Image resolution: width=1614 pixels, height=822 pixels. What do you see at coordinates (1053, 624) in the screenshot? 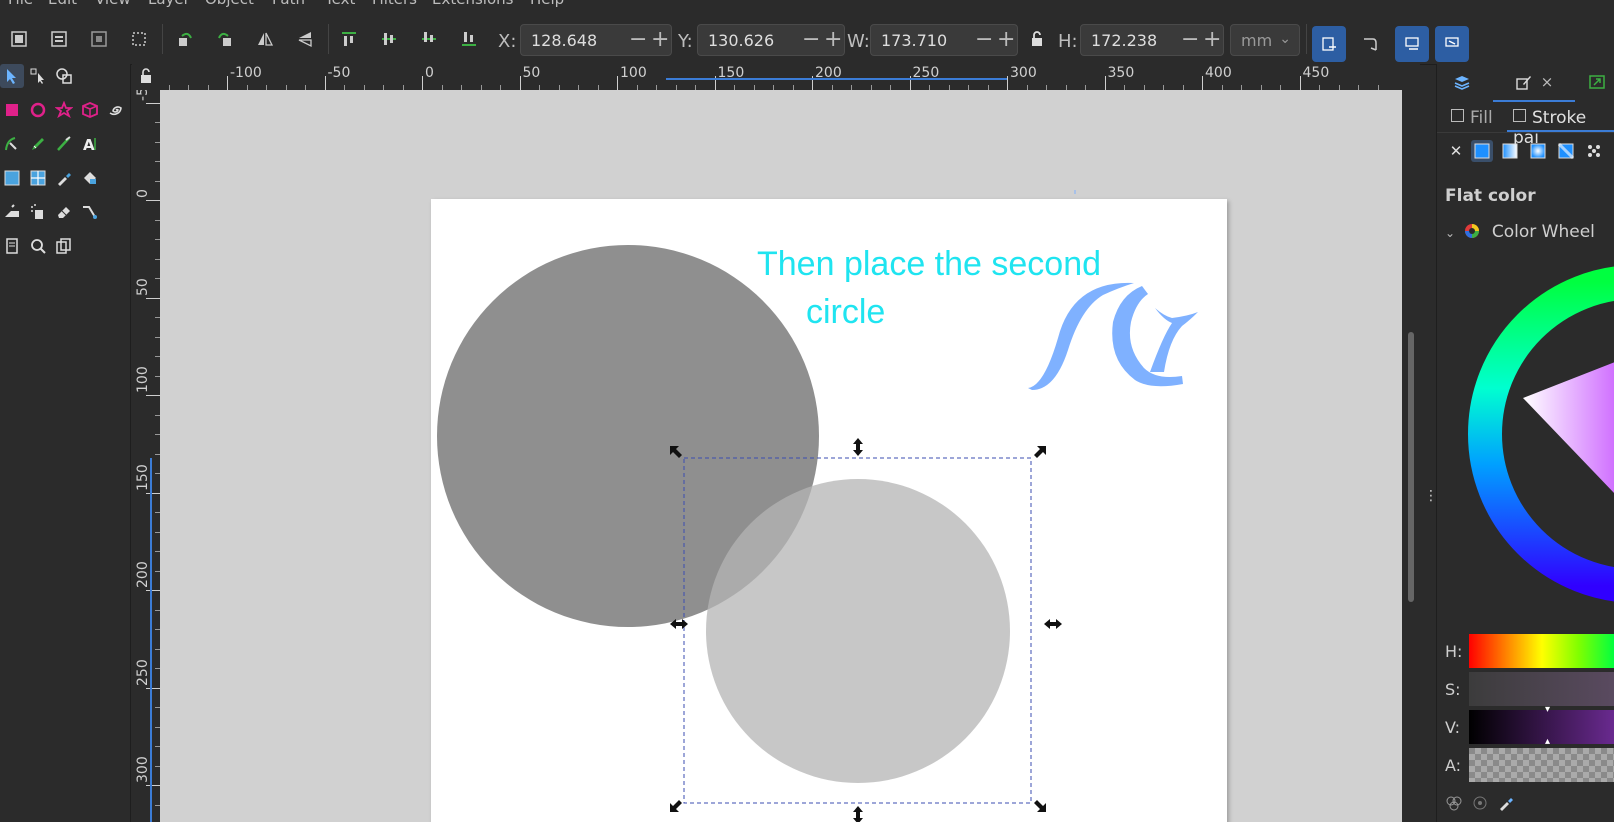
I see `handle-right-icon` at bounding box center [1053, 624].